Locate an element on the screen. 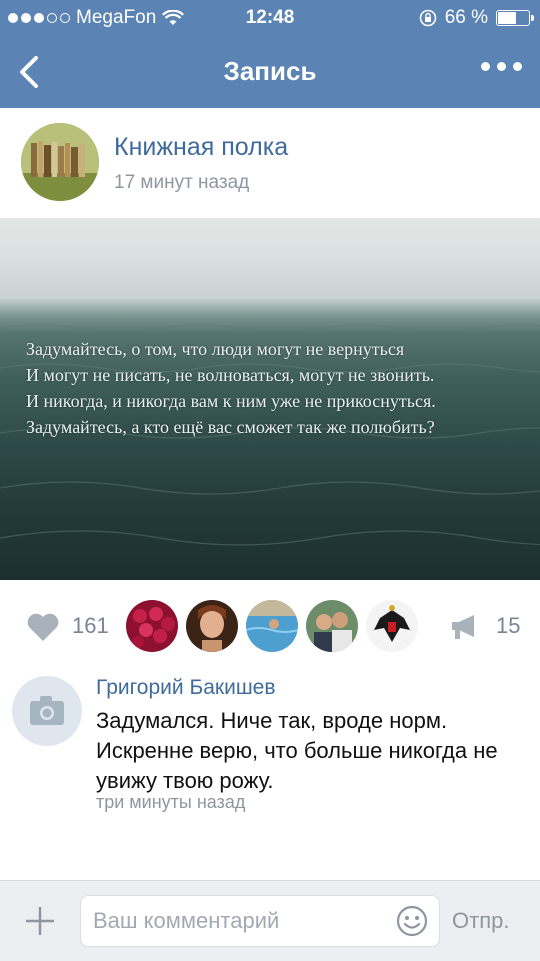 Image resolution: width=540 pixels, height=961 pixels. status-right: 66 % is located at coordinates (476, 18).